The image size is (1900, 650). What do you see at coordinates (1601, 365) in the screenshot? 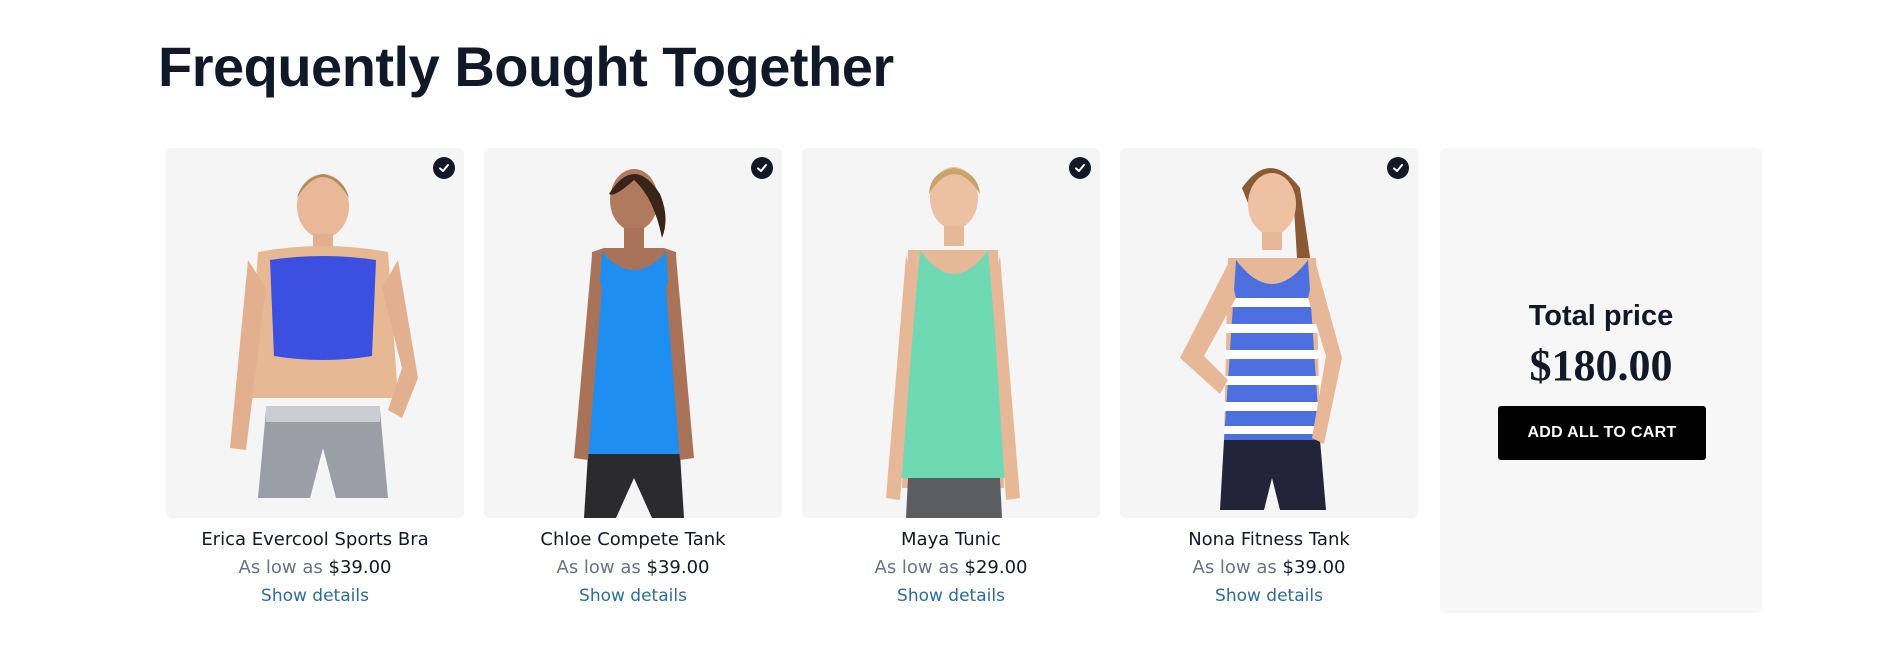
I see `total-price-value: $180.00` at bounding box center [1601, 365].